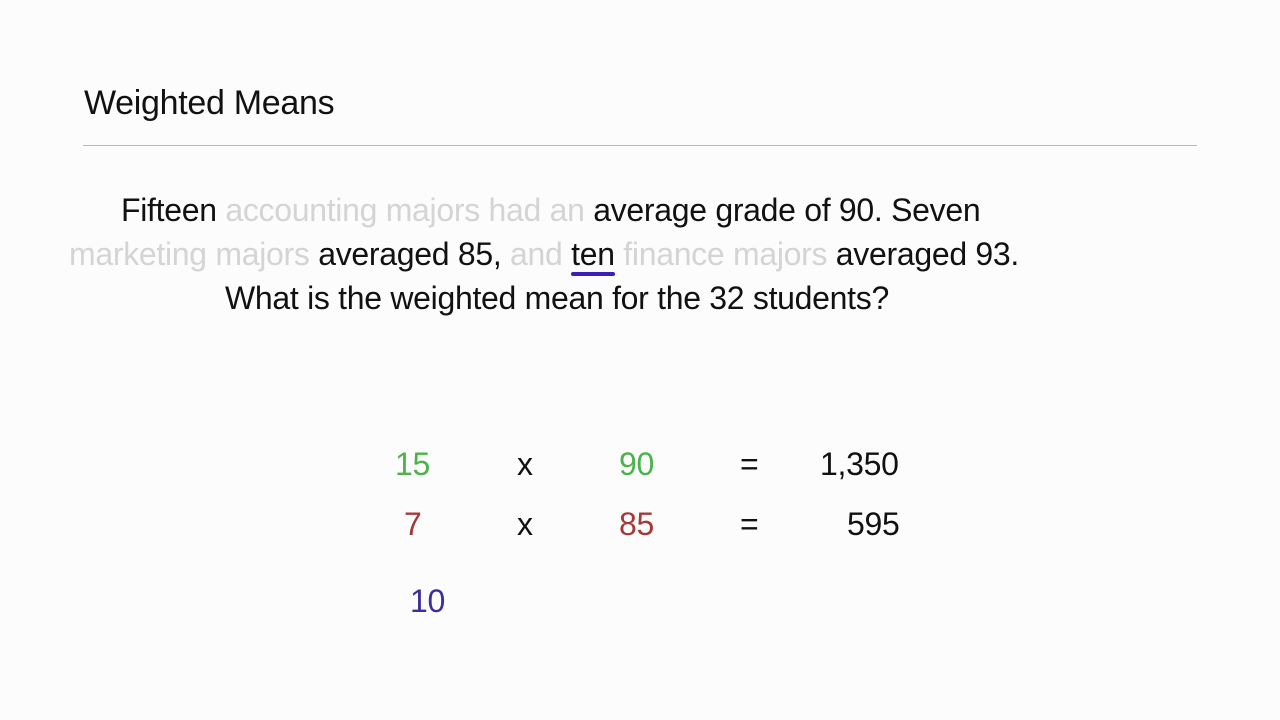 This screenshot has width=1280, height=720. Describe the element at coordinates (414, 254) in the screenshot. I see `text-segment: averaged 85,` at that location.